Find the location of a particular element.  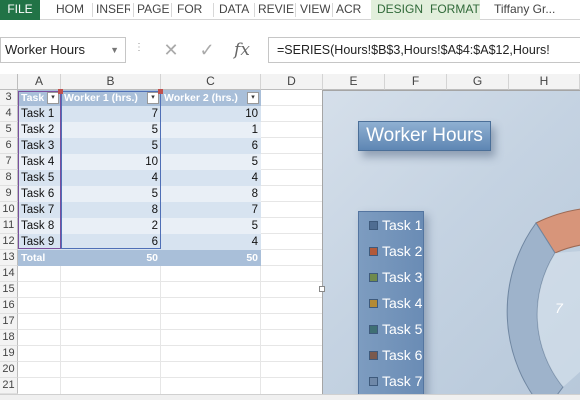

table-cell: 1 is located at coordinates (211, 130).